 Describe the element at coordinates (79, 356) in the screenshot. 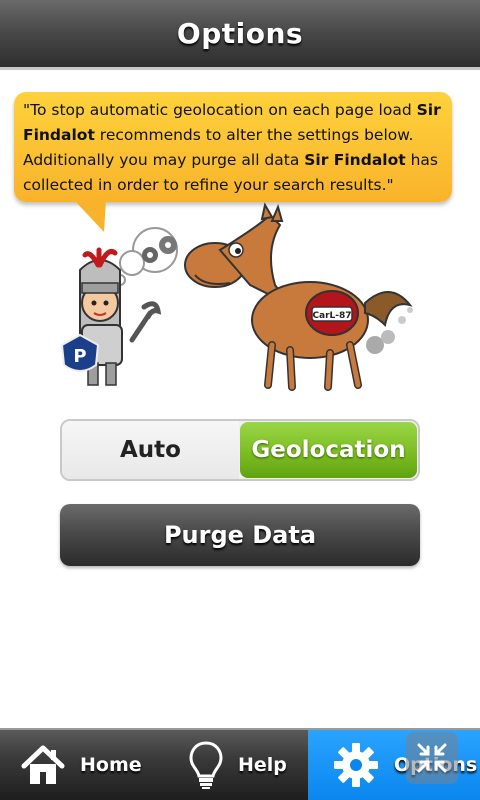

I see `parking-badge-text: P` at that location.